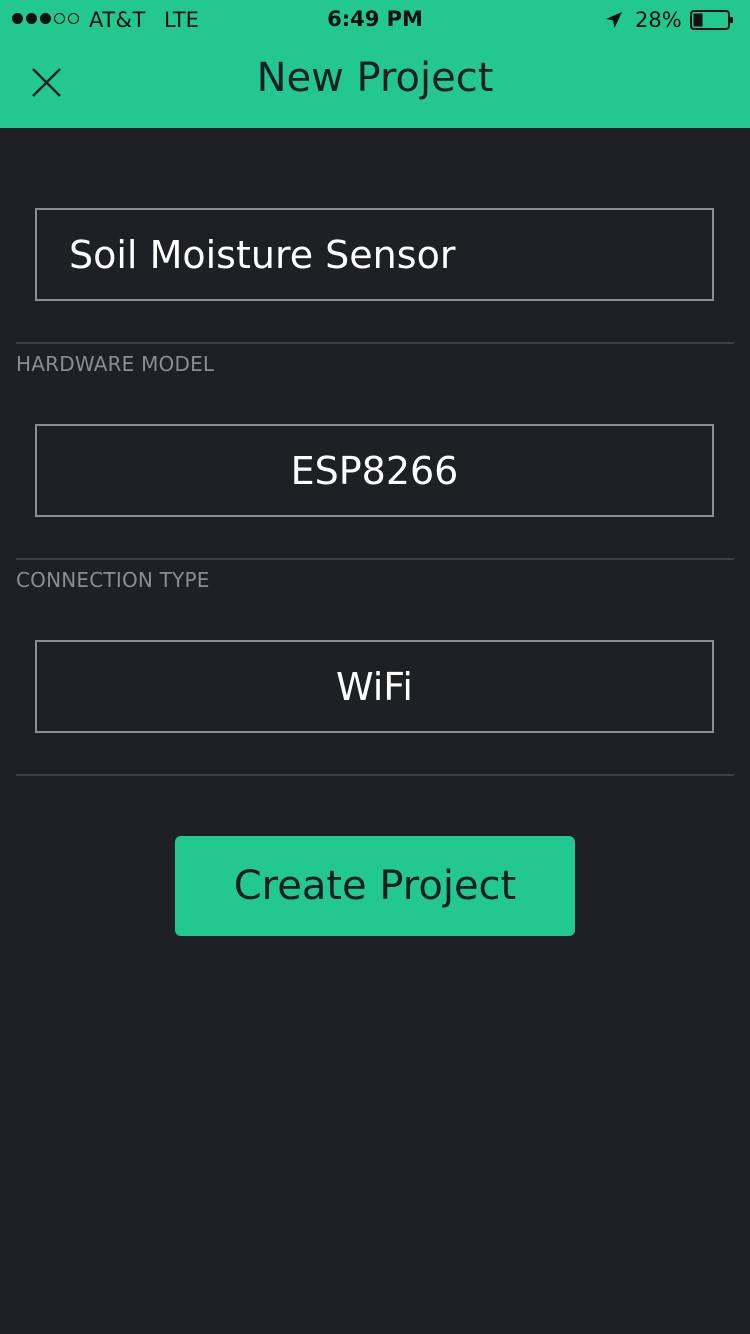  I want to click on connection-type-select: WiFi, so click(374, 686).